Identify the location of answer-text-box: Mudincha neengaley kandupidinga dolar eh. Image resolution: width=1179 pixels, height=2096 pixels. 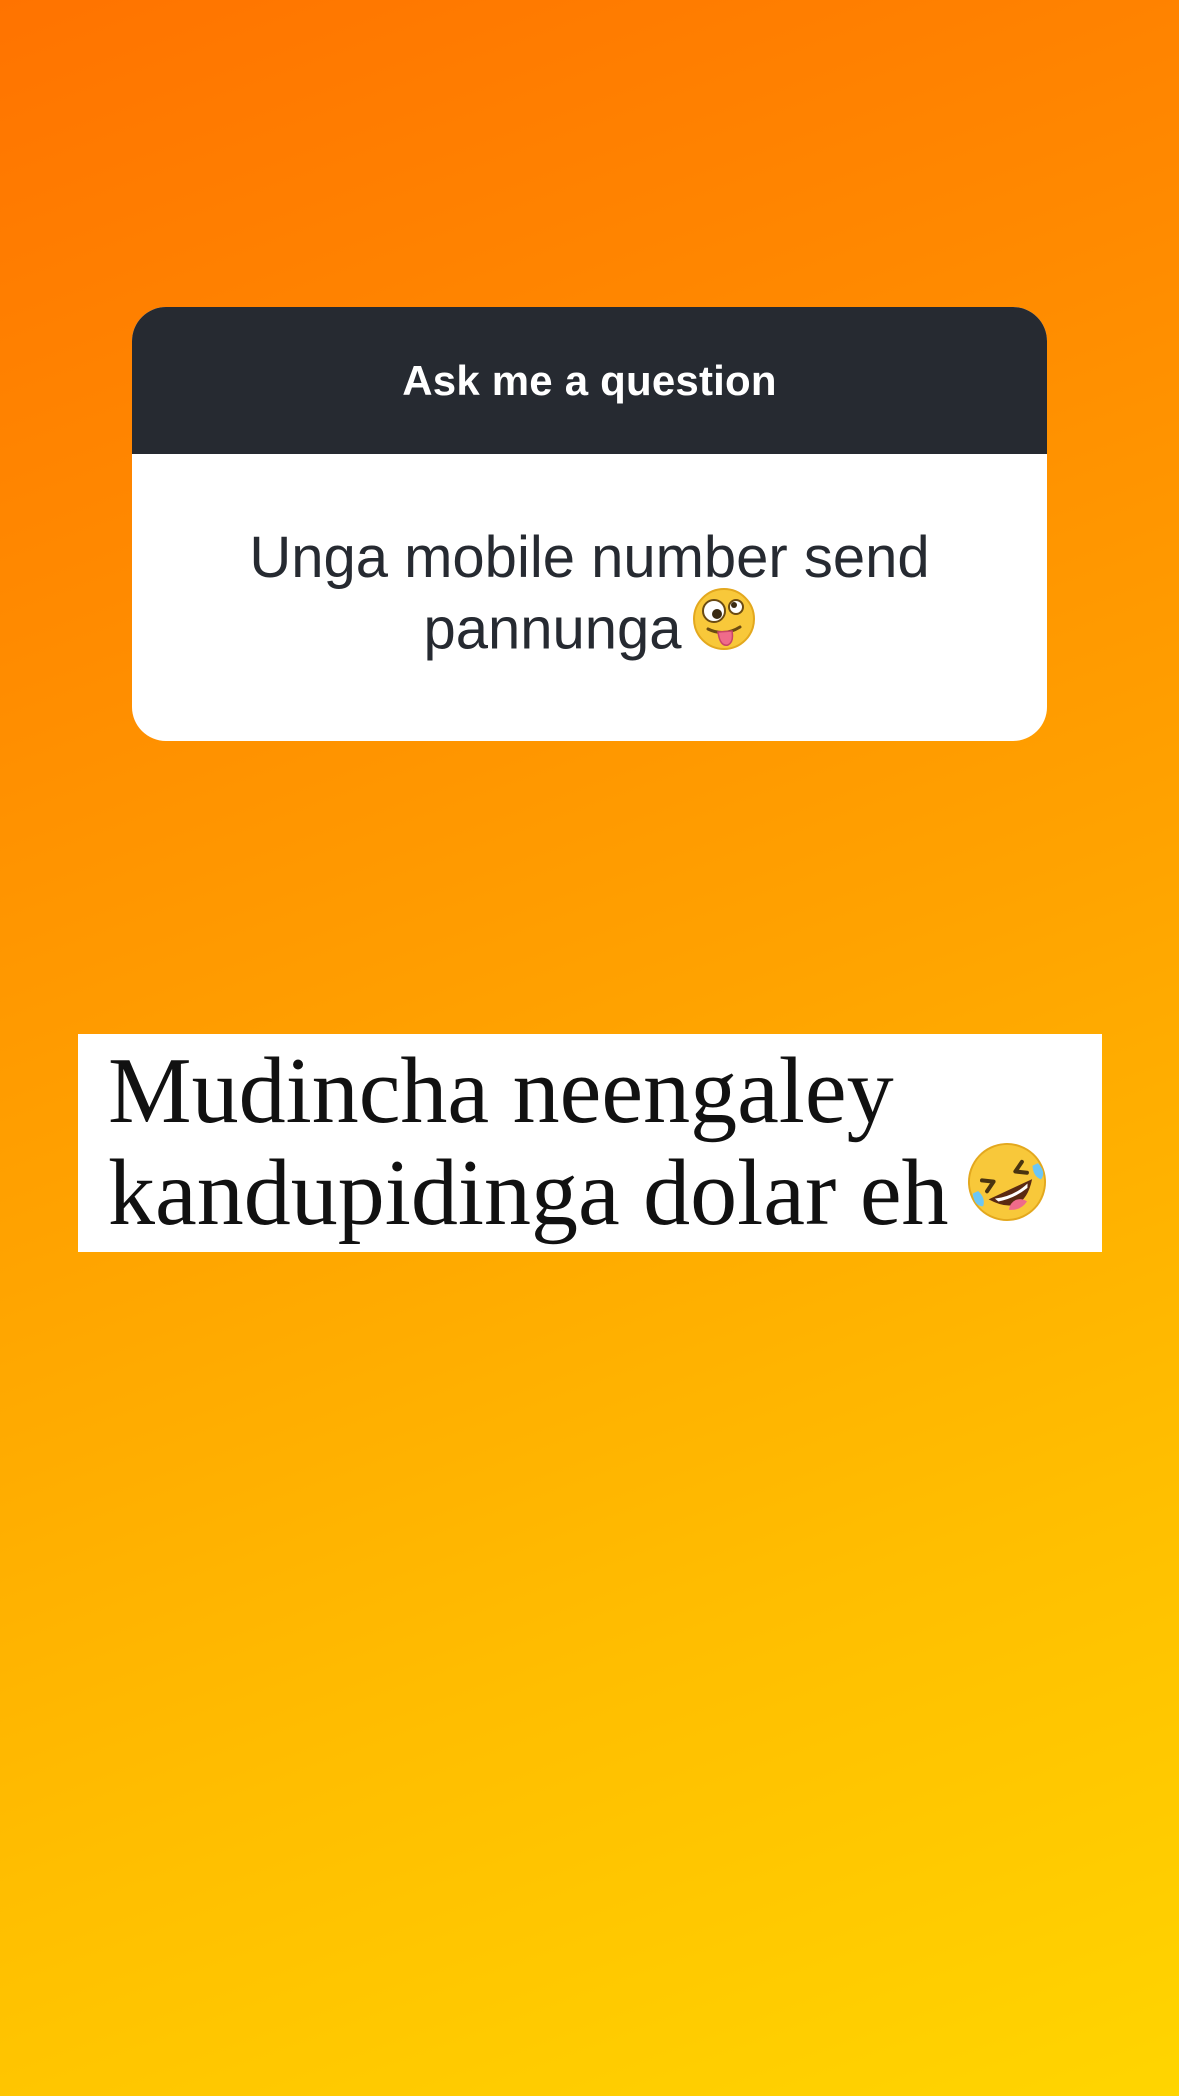
(590, 1143).